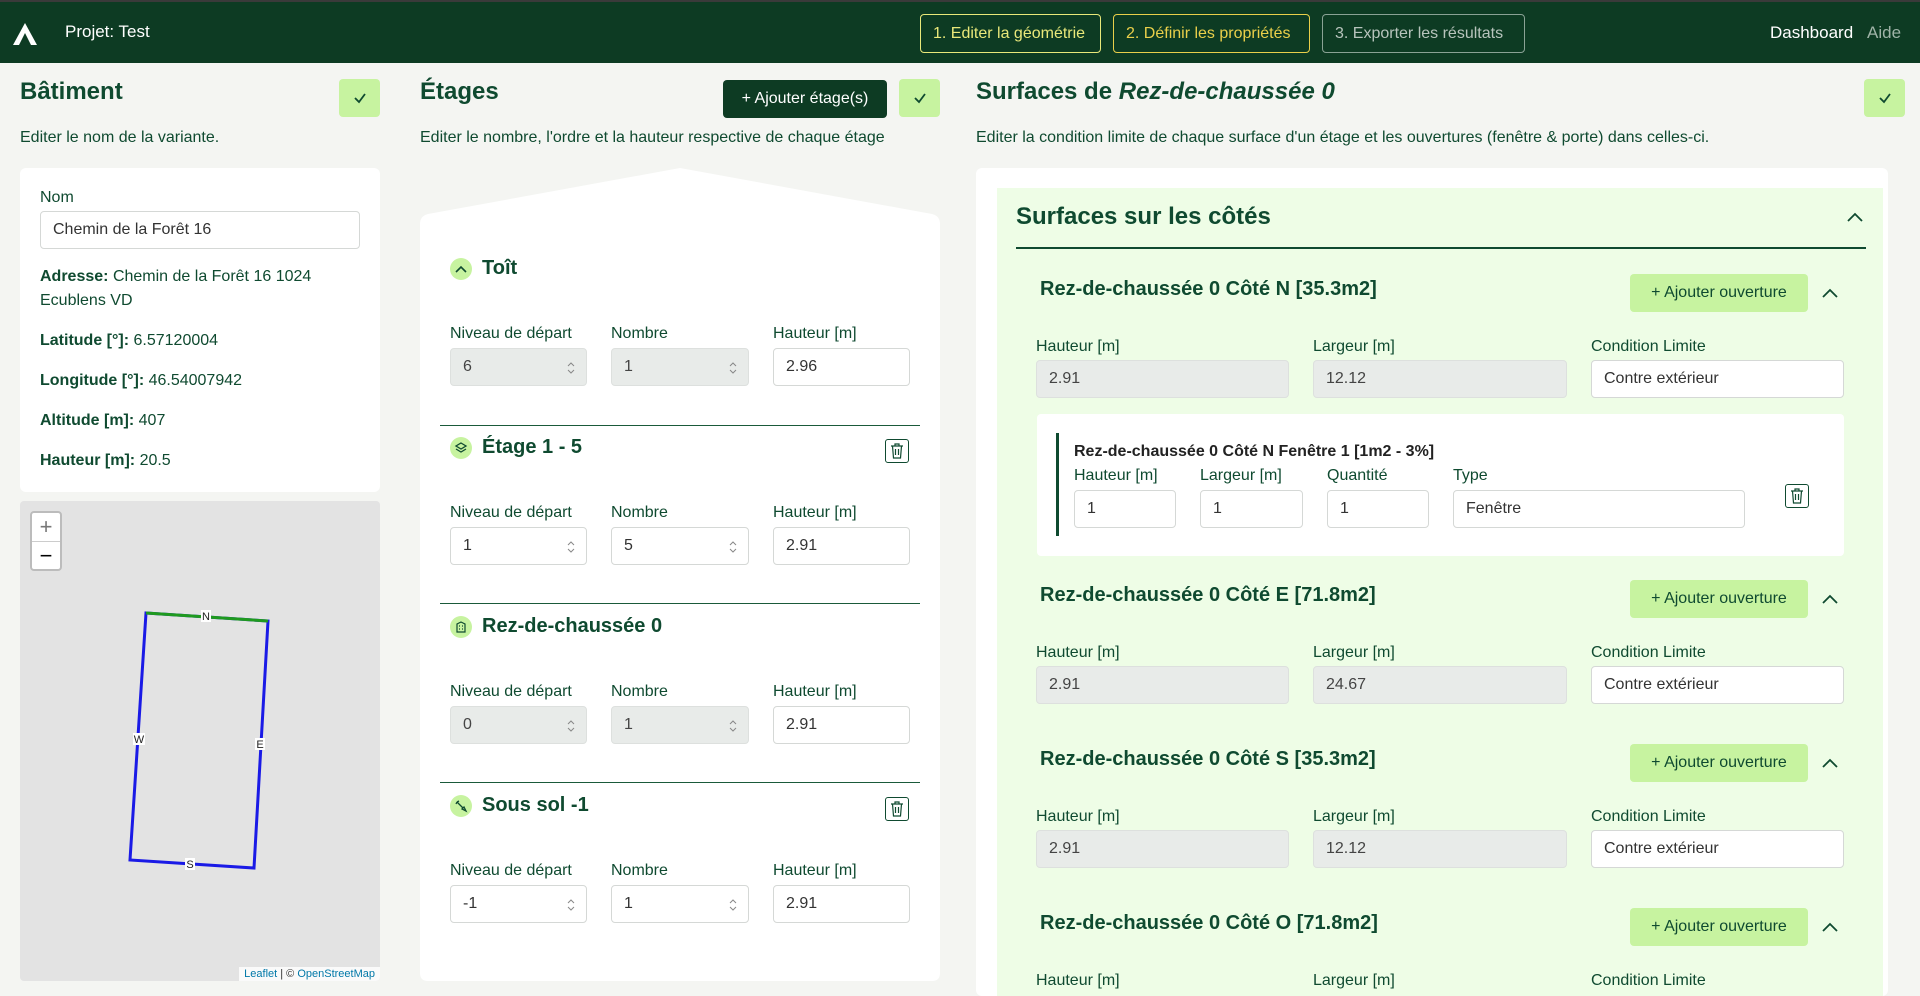  Describe the element at coordinates (680, 546) in the screenshot. I see `floors-count-input: 5` at that location.